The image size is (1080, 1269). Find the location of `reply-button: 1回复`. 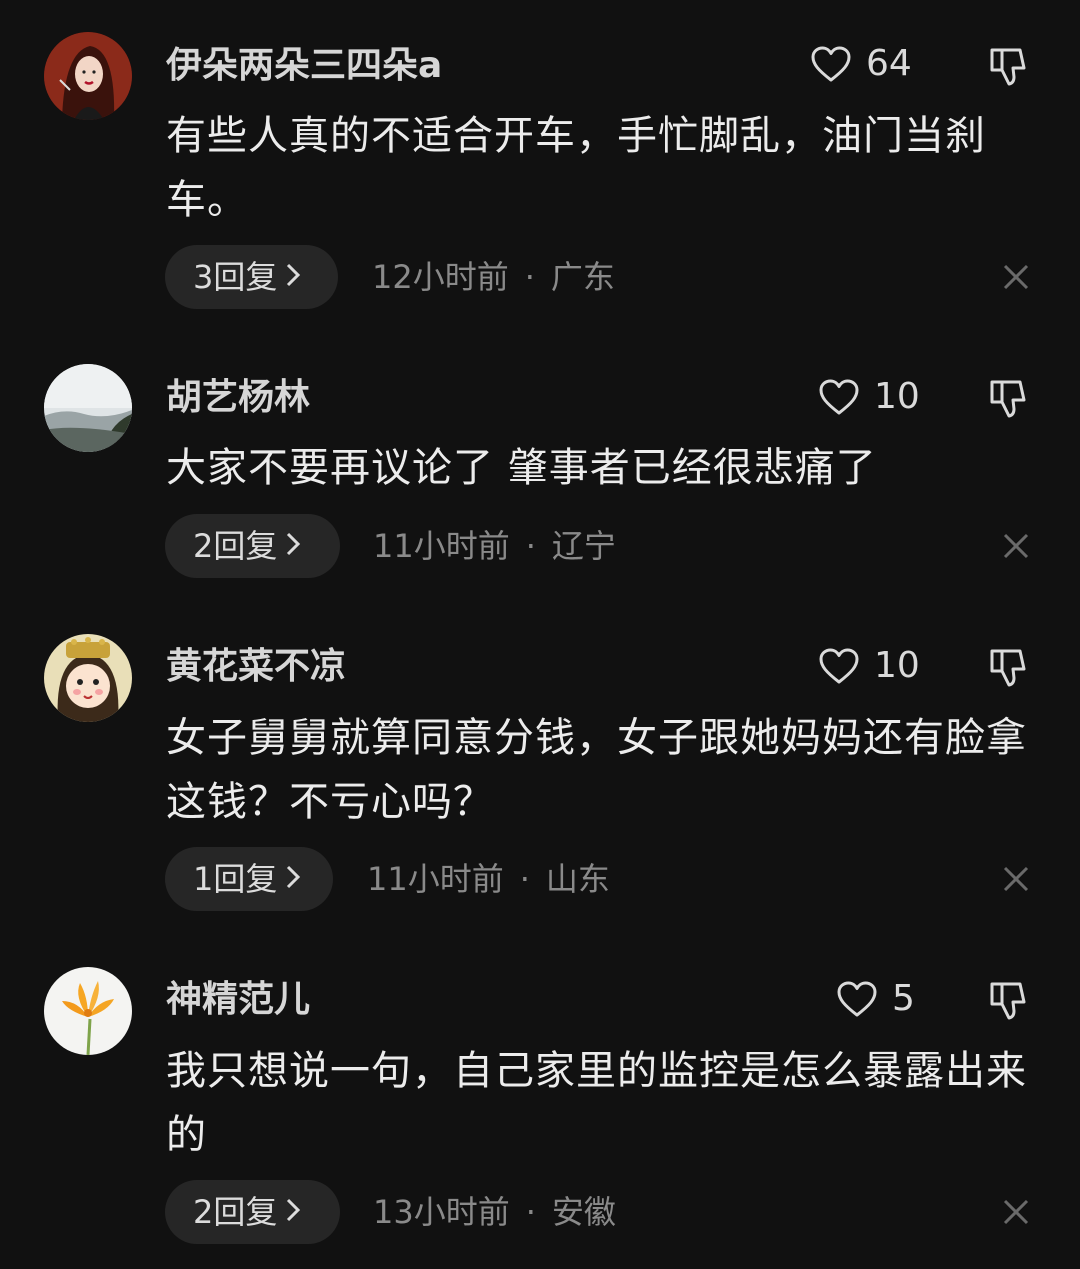

reply-button: 1回复 is located at coordinates (249, 879).